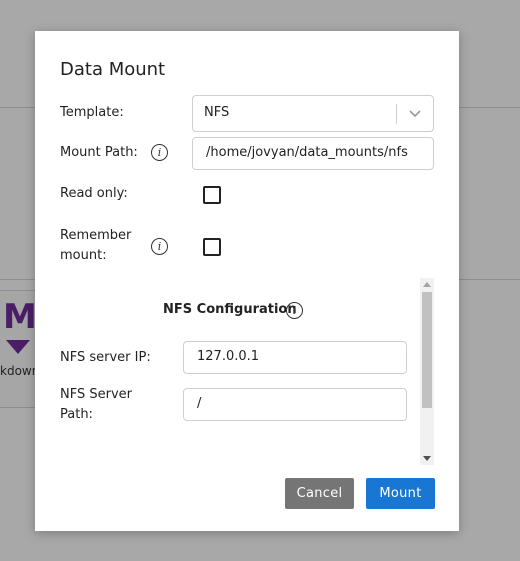  What do you see at coordinates (427, 284) in the screenshot?
I see `scroll-up-arrow-icon` at bounding box center [427, 284].